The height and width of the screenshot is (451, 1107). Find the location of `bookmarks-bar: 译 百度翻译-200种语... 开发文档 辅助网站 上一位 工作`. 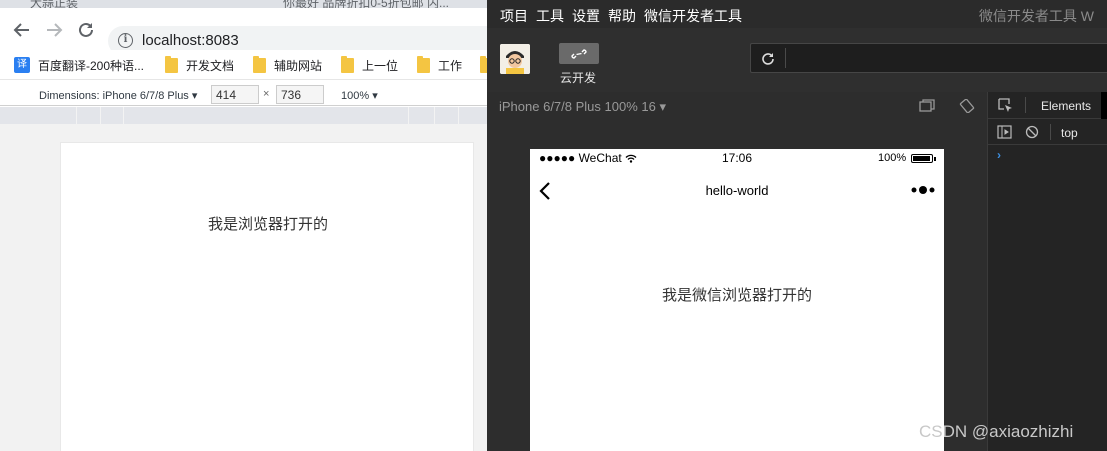

bookmarks-bar: 译 百度翻译-200种语... 开发文档 辅助网站 上一位 工作 is located at coordinates (243, 65).